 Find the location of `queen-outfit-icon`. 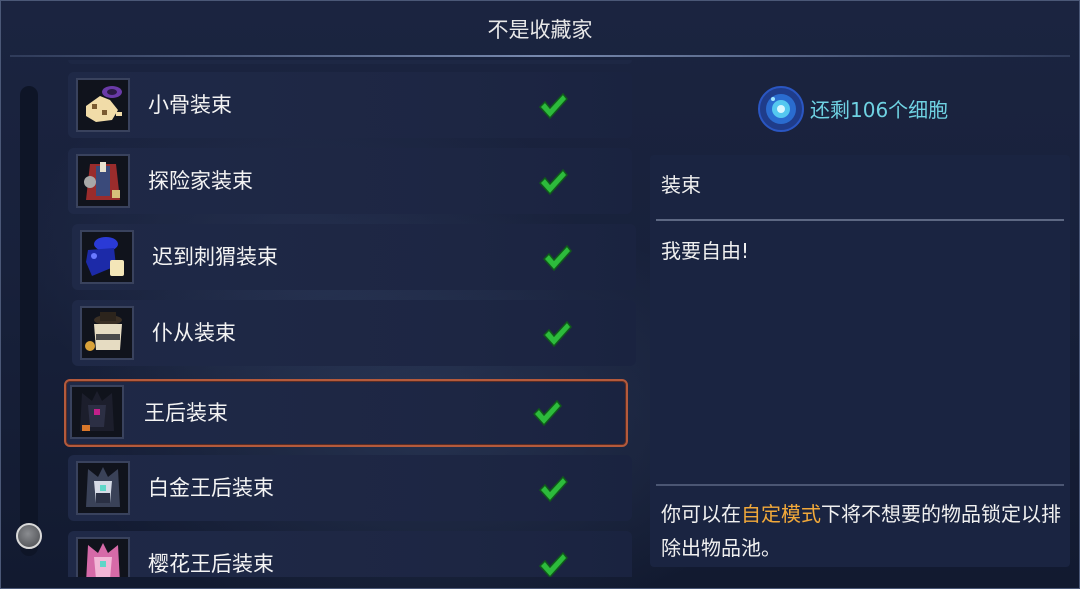

queen-outfit-icon is located at coordinates (97, 412).